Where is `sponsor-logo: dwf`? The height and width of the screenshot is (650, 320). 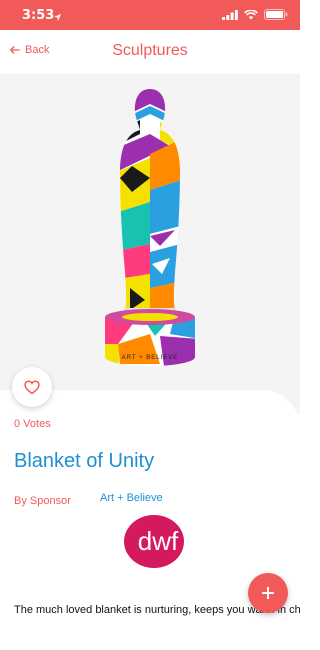 sponsor-logo: dwf is located at coordinates (157, 541).